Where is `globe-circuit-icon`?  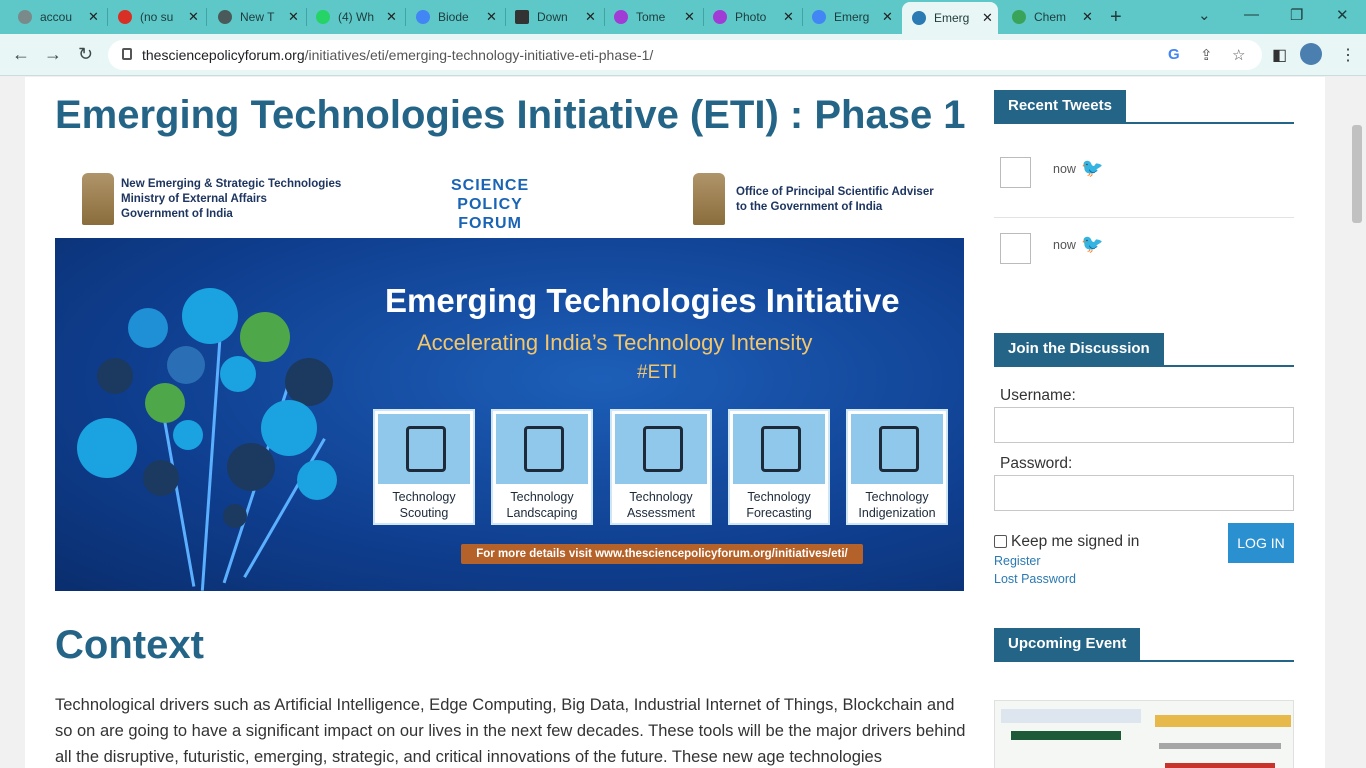 globe-circuit-icon is located at coordinates (899, 449).